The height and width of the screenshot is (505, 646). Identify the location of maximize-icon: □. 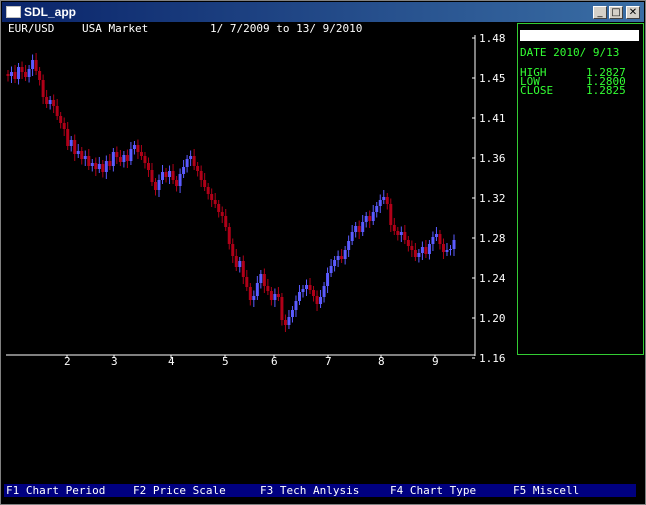
(616, 12).